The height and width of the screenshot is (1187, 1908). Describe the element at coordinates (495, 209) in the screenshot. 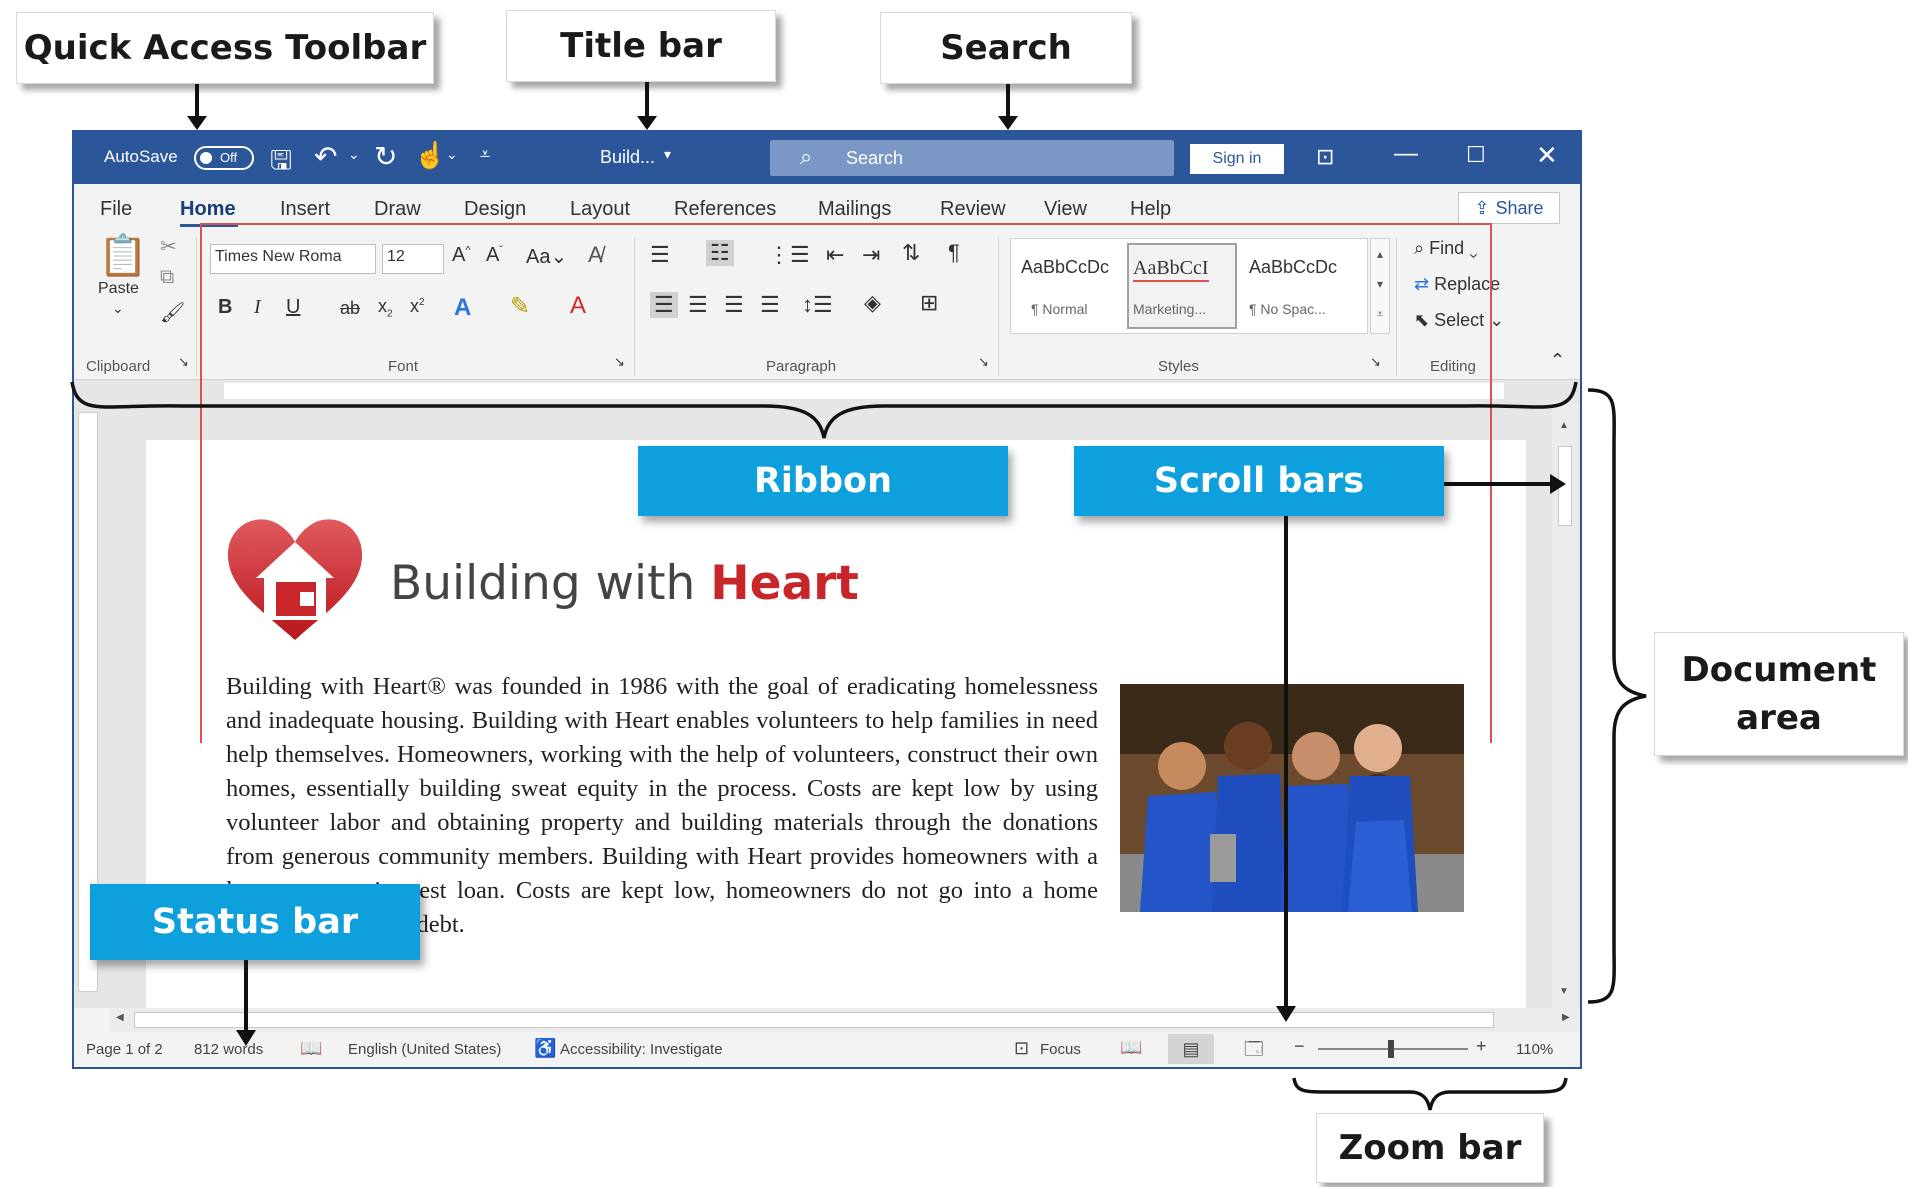

I see `tab-design: Design` at that location.